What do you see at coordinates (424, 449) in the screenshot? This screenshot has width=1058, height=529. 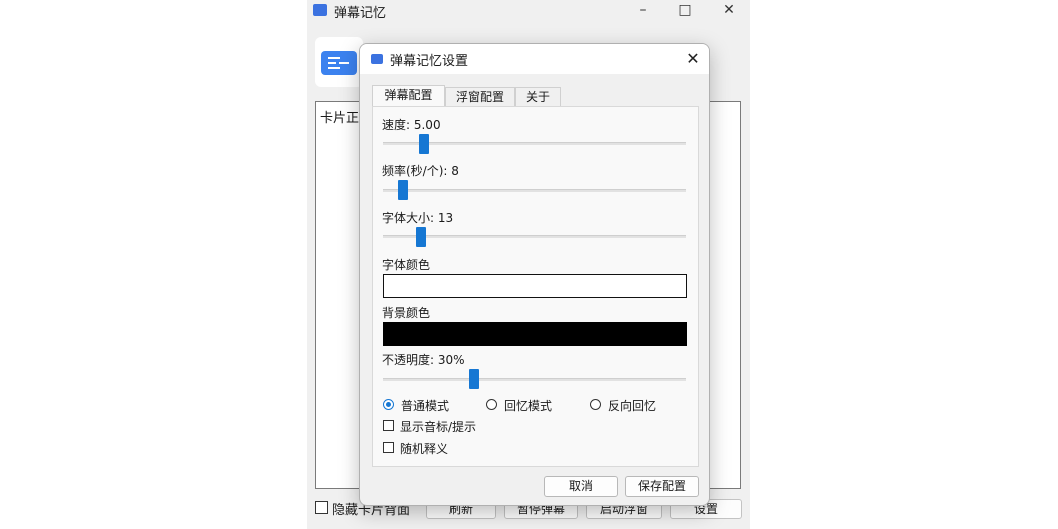 I see `random-definition-label: 随机释义` at bounding box center [424, 449].